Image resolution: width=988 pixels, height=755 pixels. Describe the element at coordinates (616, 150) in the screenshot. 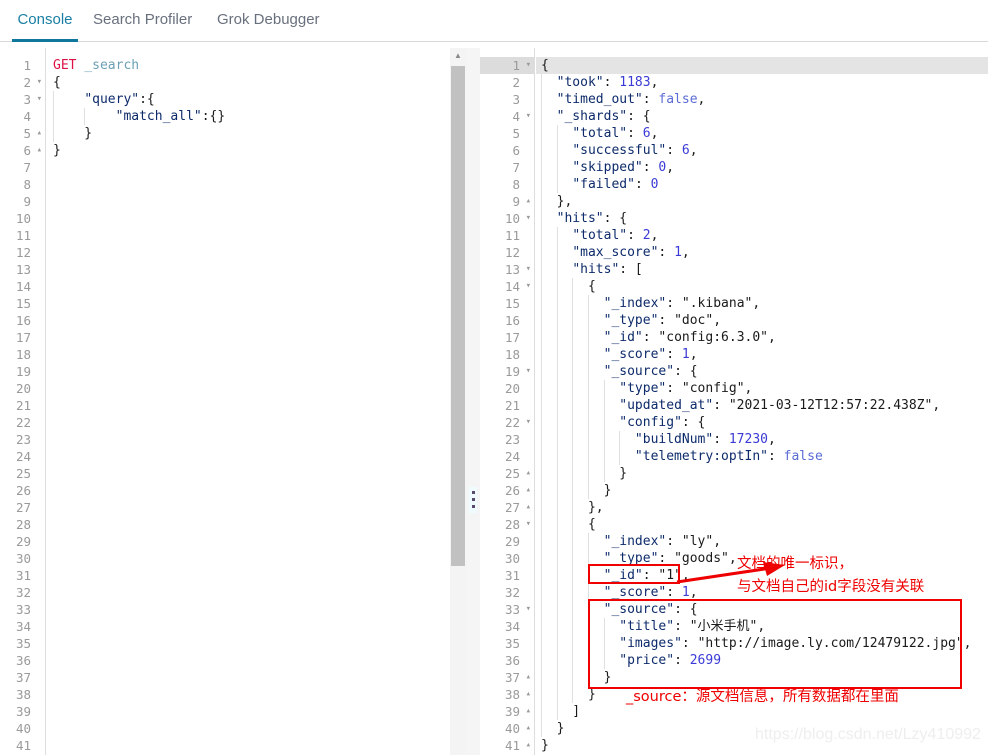

I see `code-line: "successful": 6,` at that location.